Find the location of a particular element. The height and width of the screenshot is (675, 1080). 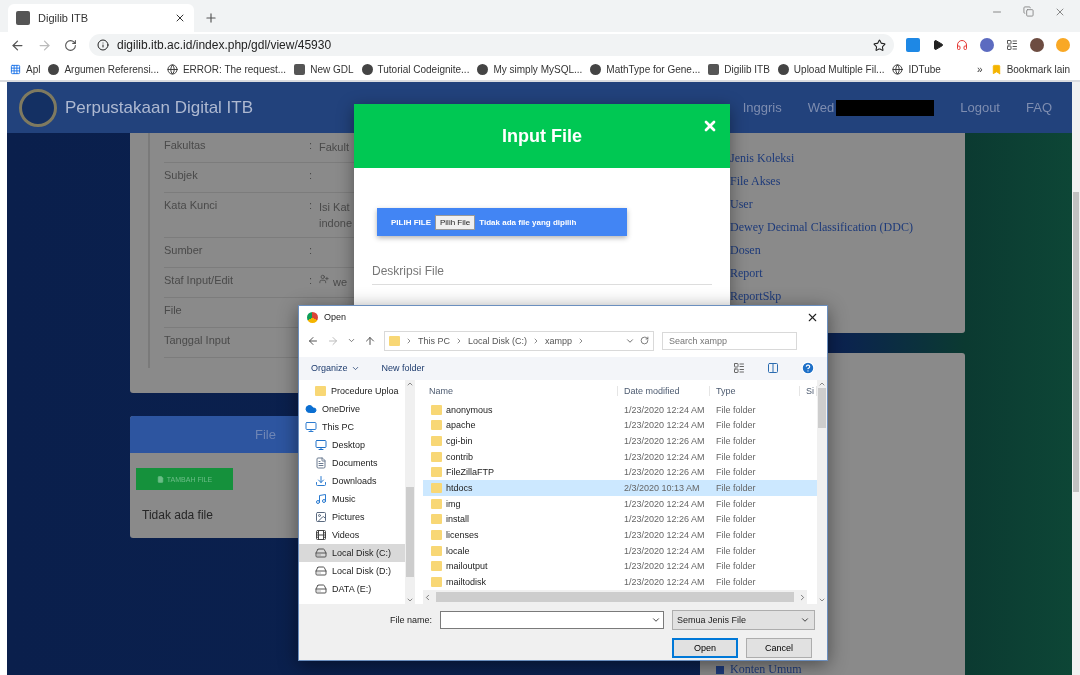

dialog-title: Open is located at coordinates (335, 317).